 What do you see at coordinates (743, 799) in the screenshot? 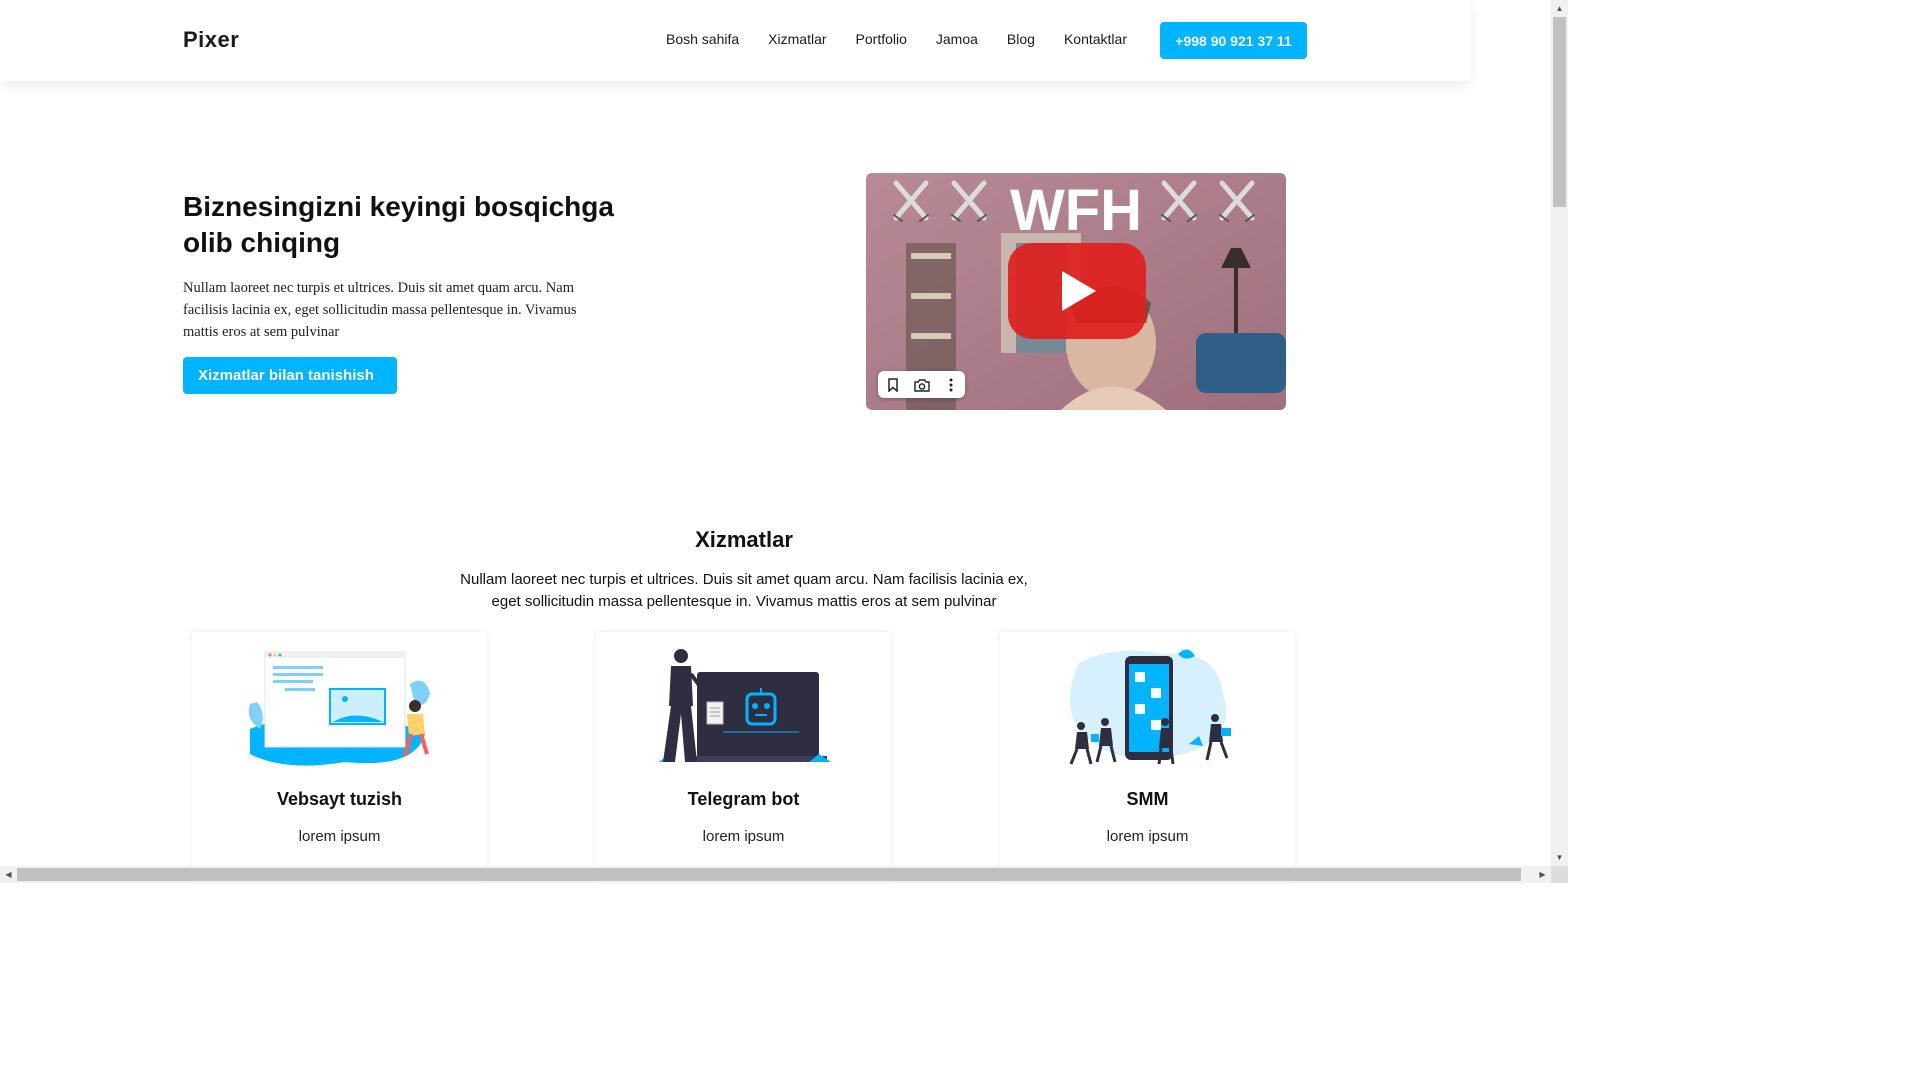
I see `service-card-title: Telegram bot` at bounding box center [743, 799].